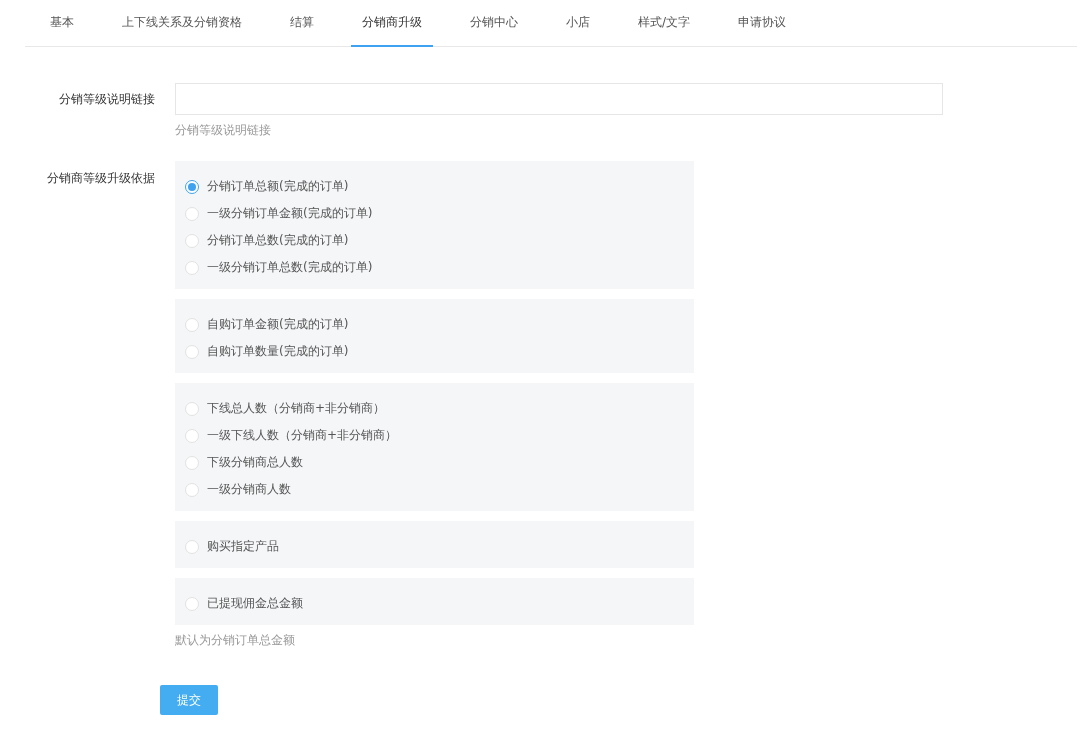 The image size is (1089, 741). What do you see at coordinates (182, 23) in the screenshot?
I see `tab: 上下线关系及分销资格` at bounding box center [182, 23].